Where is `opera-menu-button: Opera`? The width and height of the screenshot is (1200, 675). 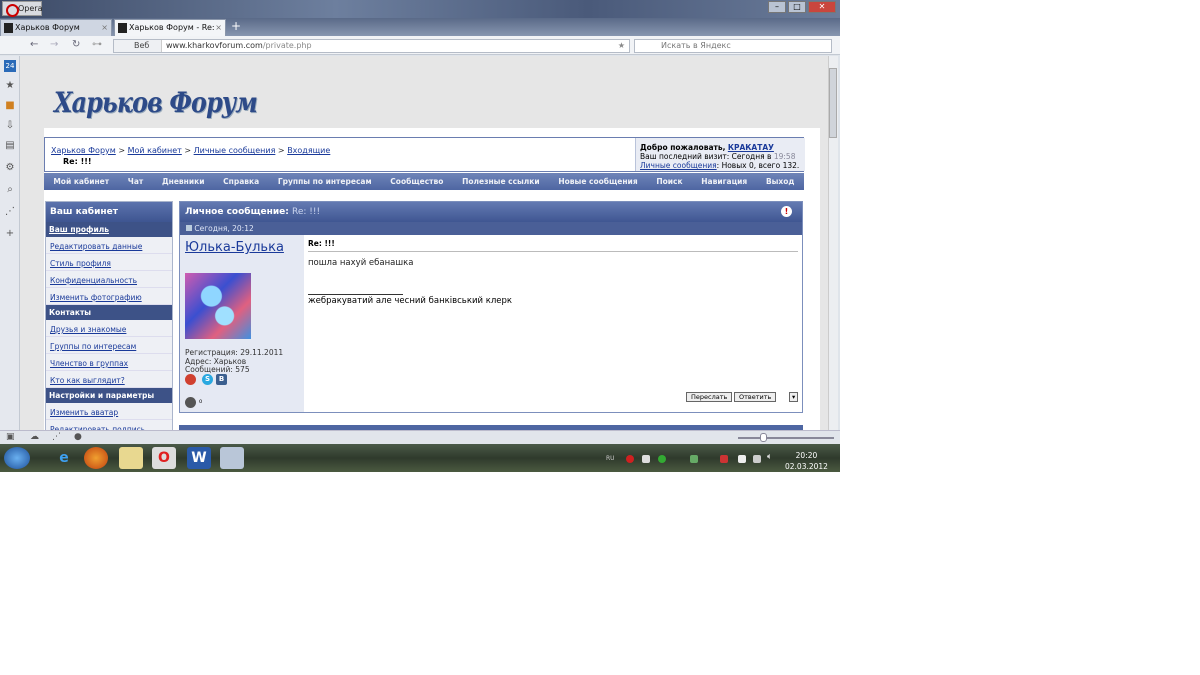 opera-menu-button: Opera is located at coordinates (22, 9).